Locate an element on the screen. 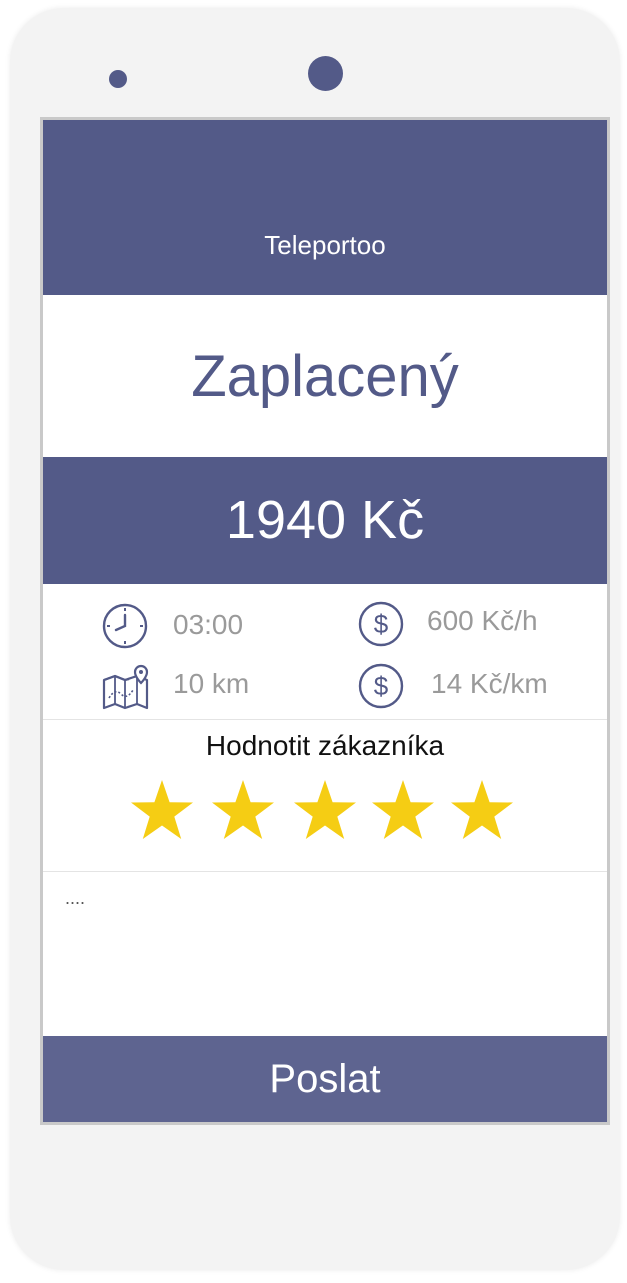  payment-status-section: Zaplacený is located at coordinates (325, 376).